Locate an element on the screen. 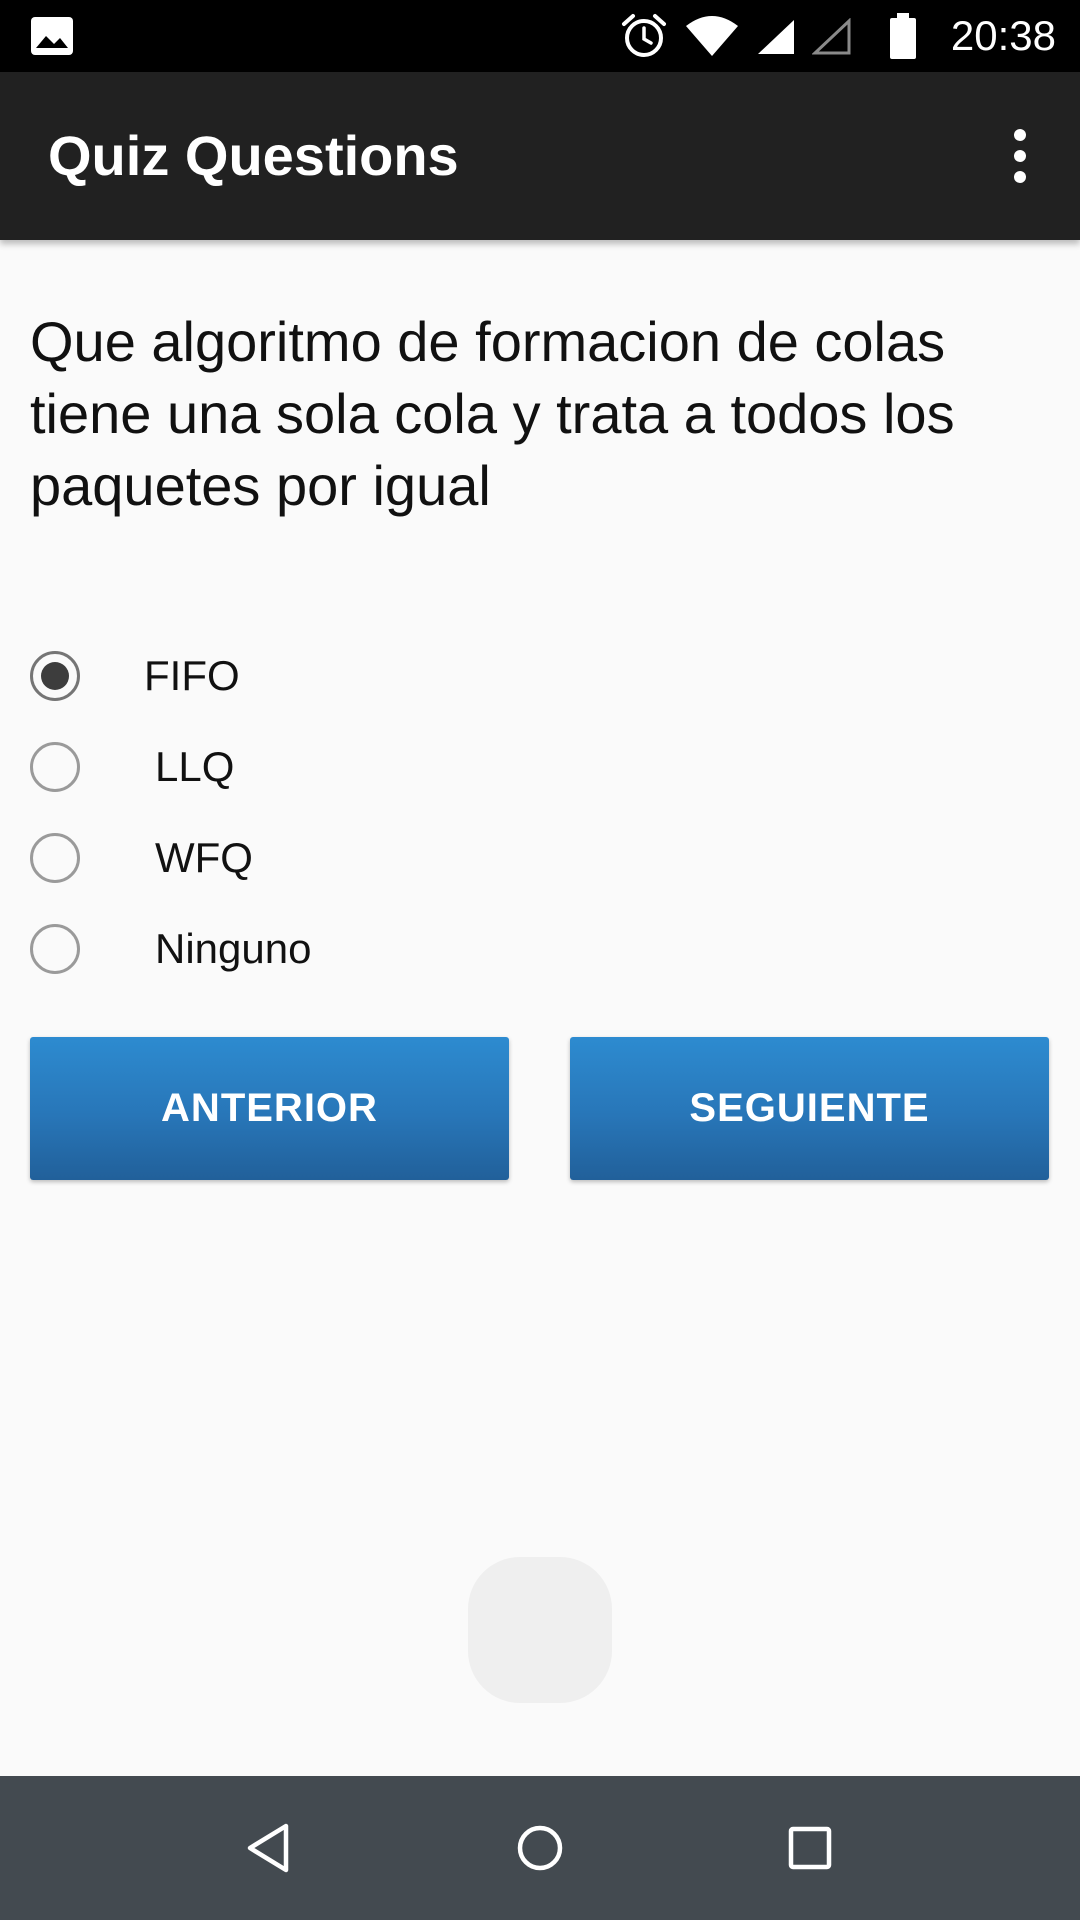  recents-icon is located at coordinates (810, 1848).